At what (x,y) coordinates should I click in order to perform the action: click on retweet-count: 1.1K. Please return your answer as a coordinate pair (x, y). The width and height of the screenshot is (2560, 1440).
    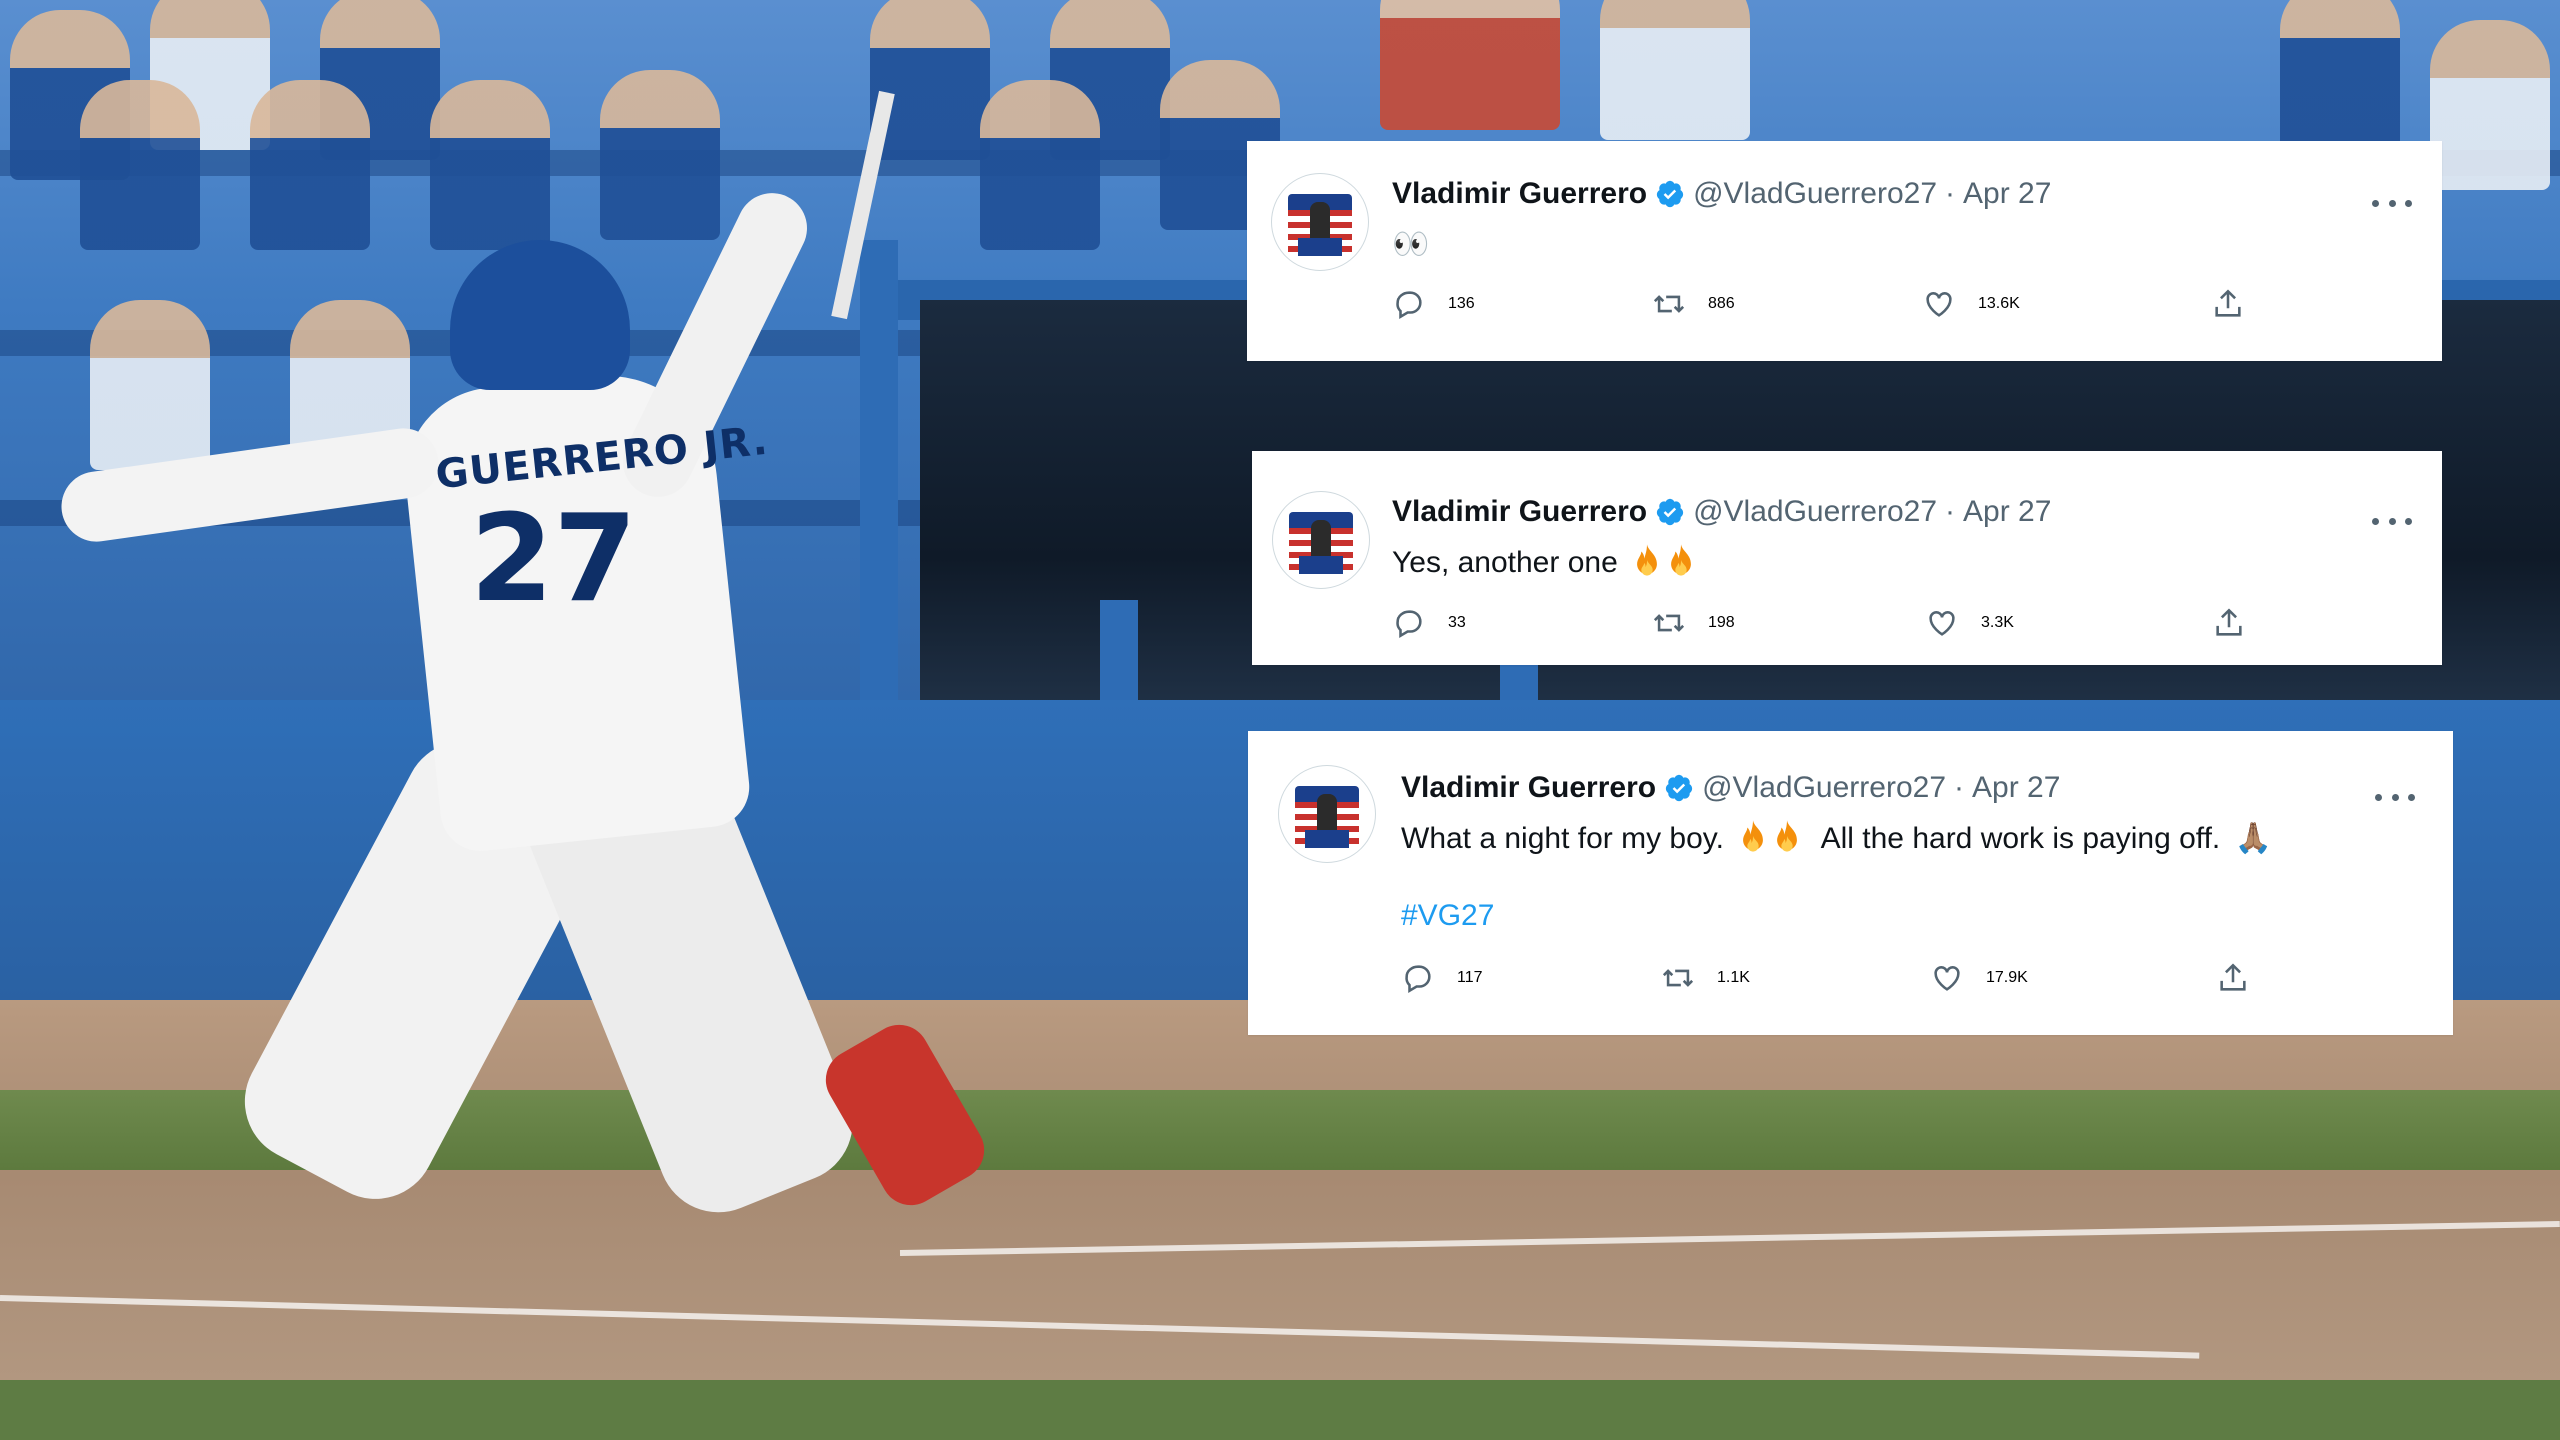
    Looking at the image, I should click on (1733, 977).